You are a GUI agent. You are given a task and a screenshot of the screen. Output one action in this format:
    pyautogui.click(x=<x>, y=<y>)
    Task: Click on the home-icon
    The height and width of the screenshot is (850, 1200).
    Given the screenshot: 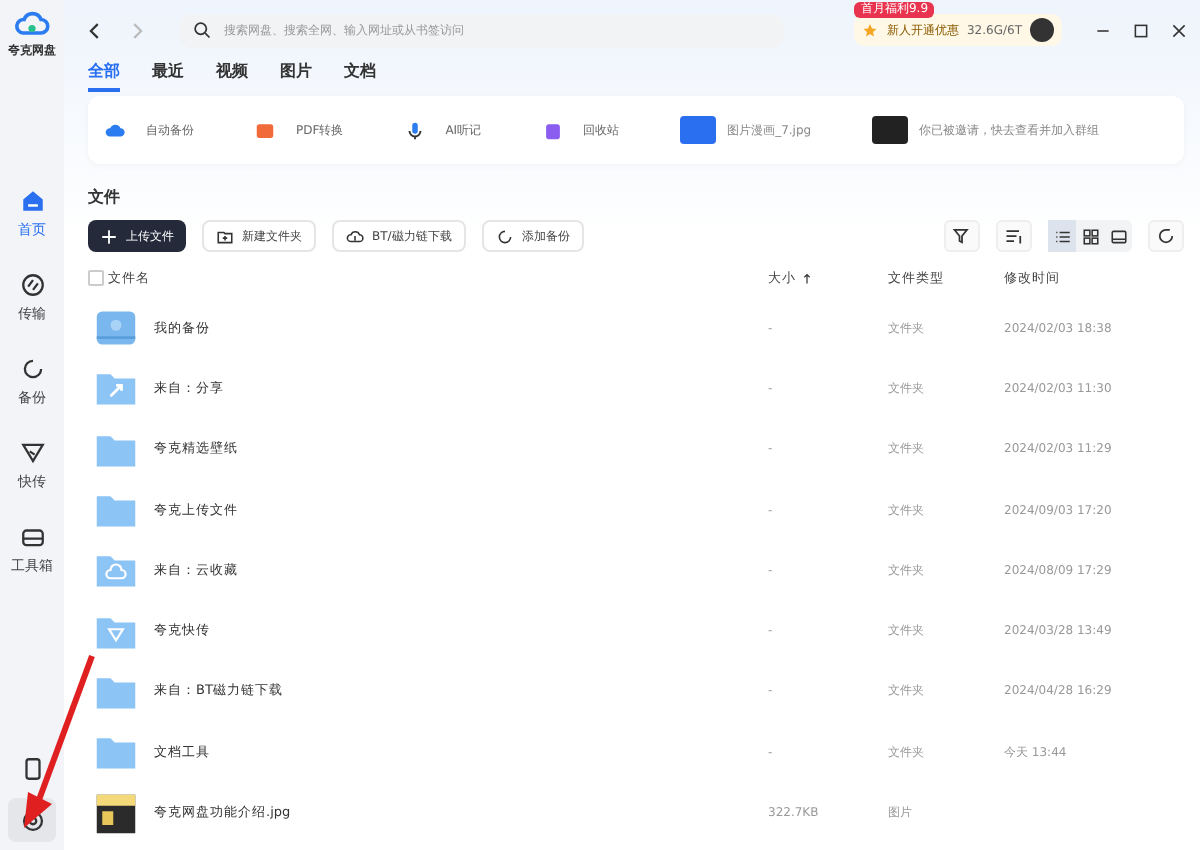 What is the action you would take?
    pyautogui.click(x=32, y=201)
    